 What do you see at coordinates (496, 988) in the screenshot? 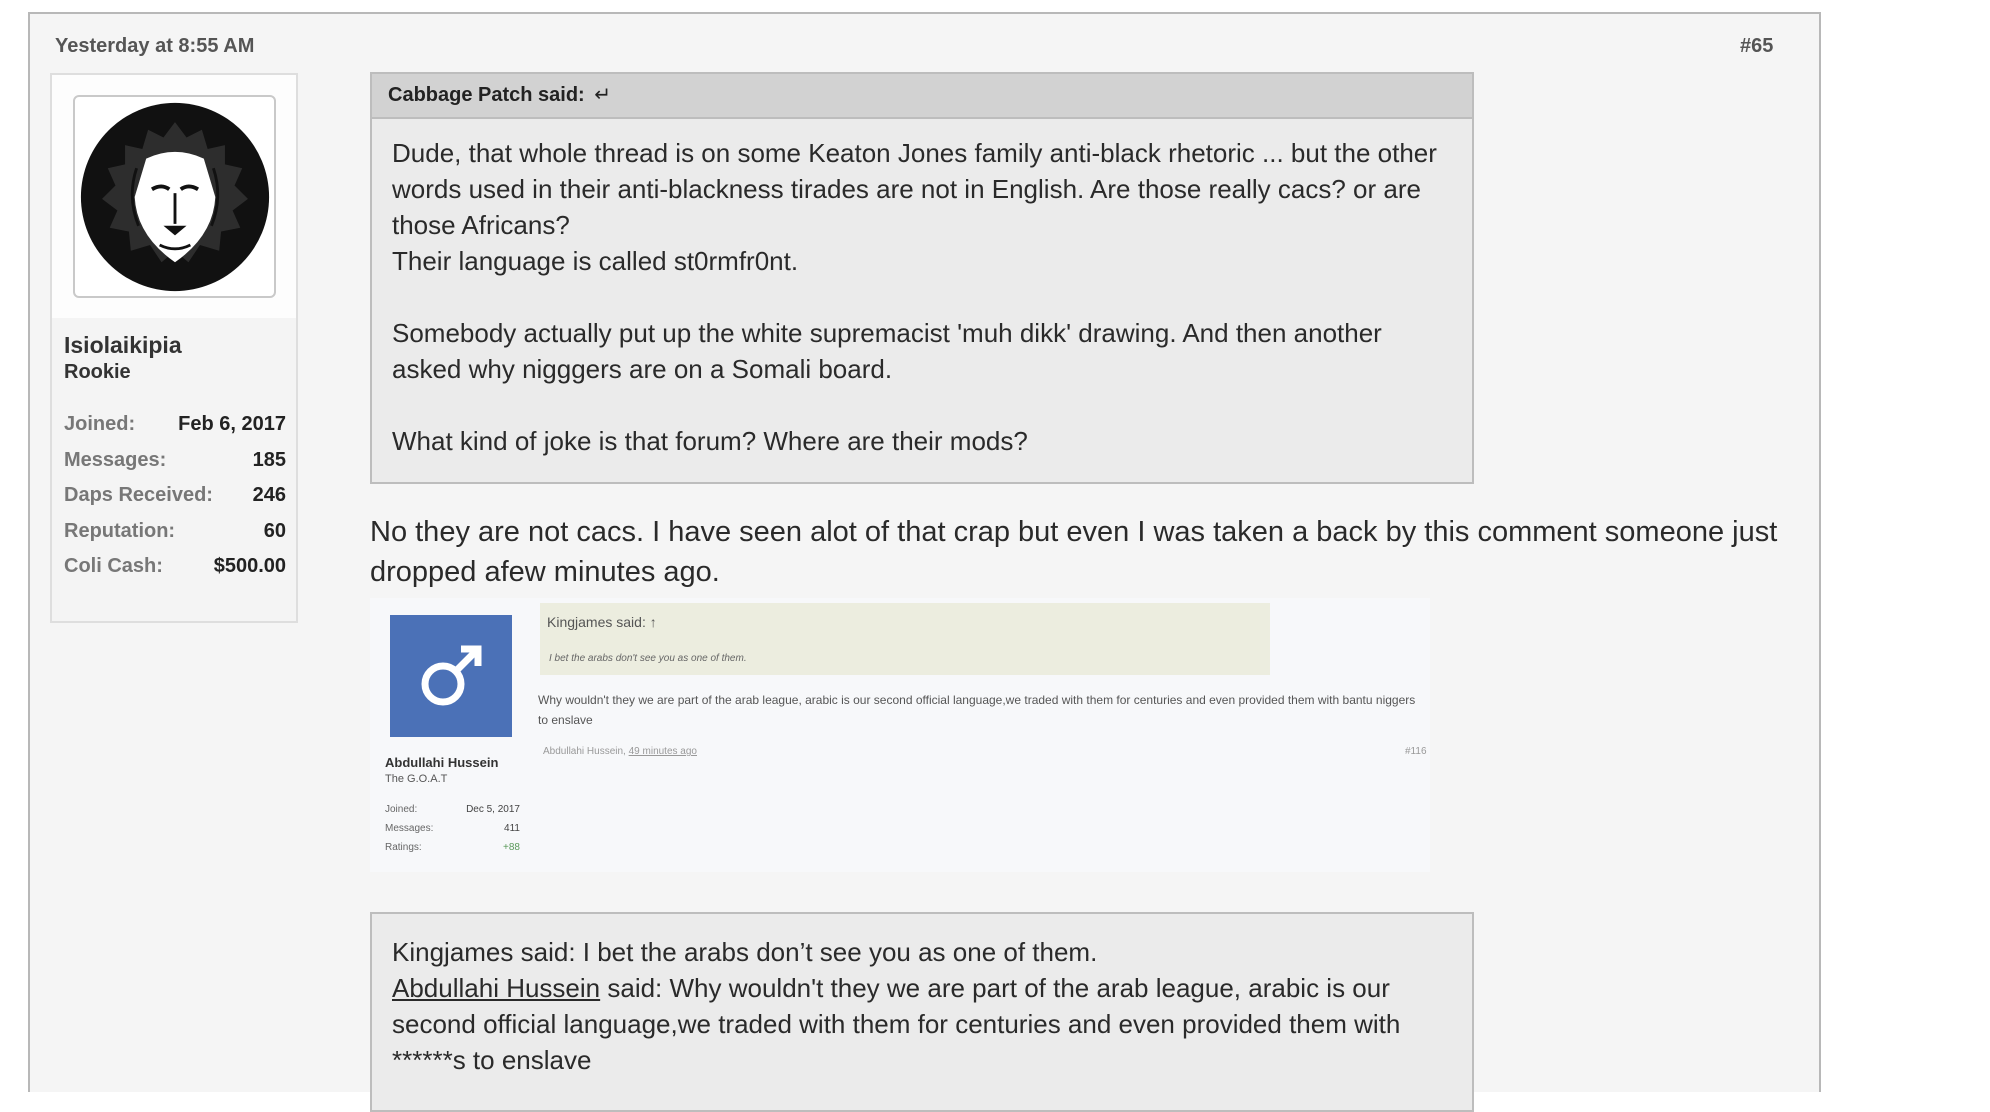
I see `user-link: Abdullahi Hussein` at bounding box center [496, 988].